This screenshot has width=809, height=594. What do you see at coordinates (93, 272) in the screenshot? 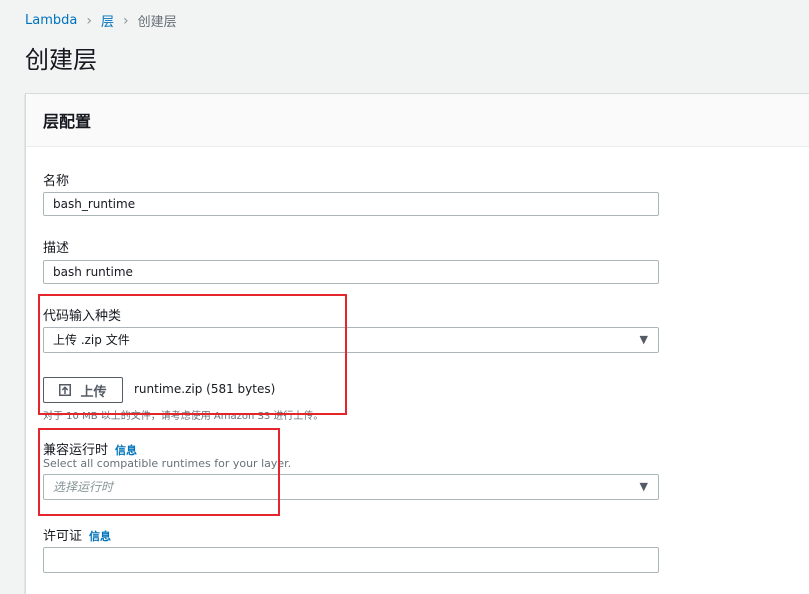
I see `description-input-value: bash runtime` at bounding box center [93, 272].